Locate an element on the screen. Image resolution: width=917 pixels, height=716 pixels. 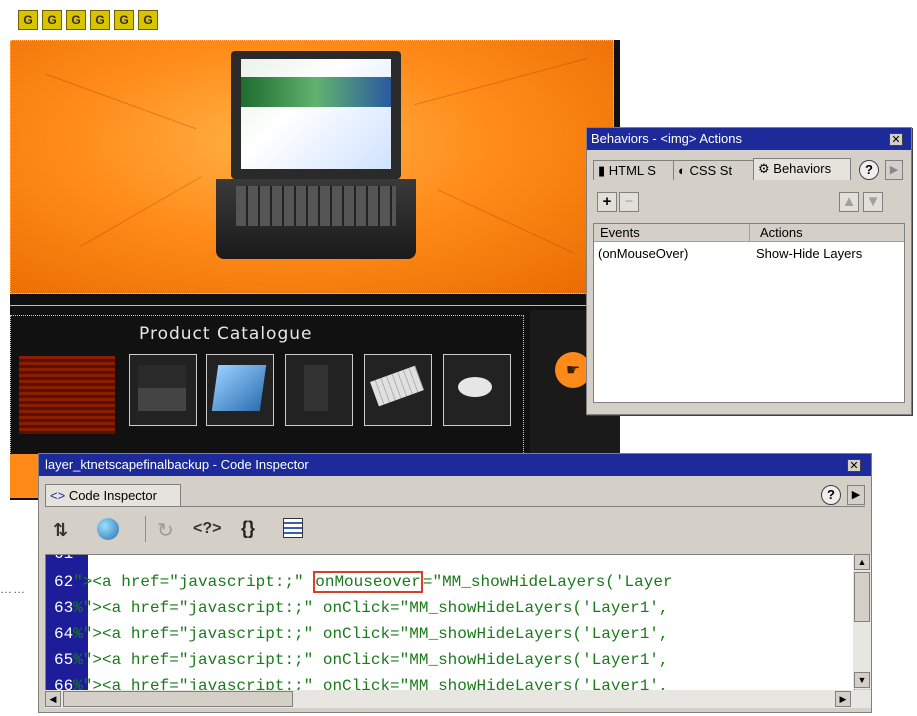
event-cell: (onMouseOver) is located at coordinates (643, 254).